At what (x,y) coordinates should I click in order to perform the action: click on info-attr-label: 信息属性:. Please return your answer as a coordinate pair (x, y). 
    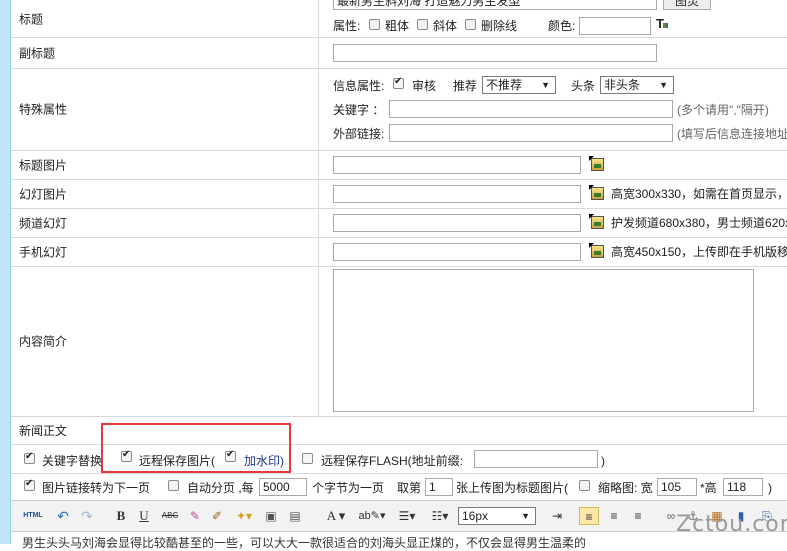
    Looking at the image, I should click on (359, 86).